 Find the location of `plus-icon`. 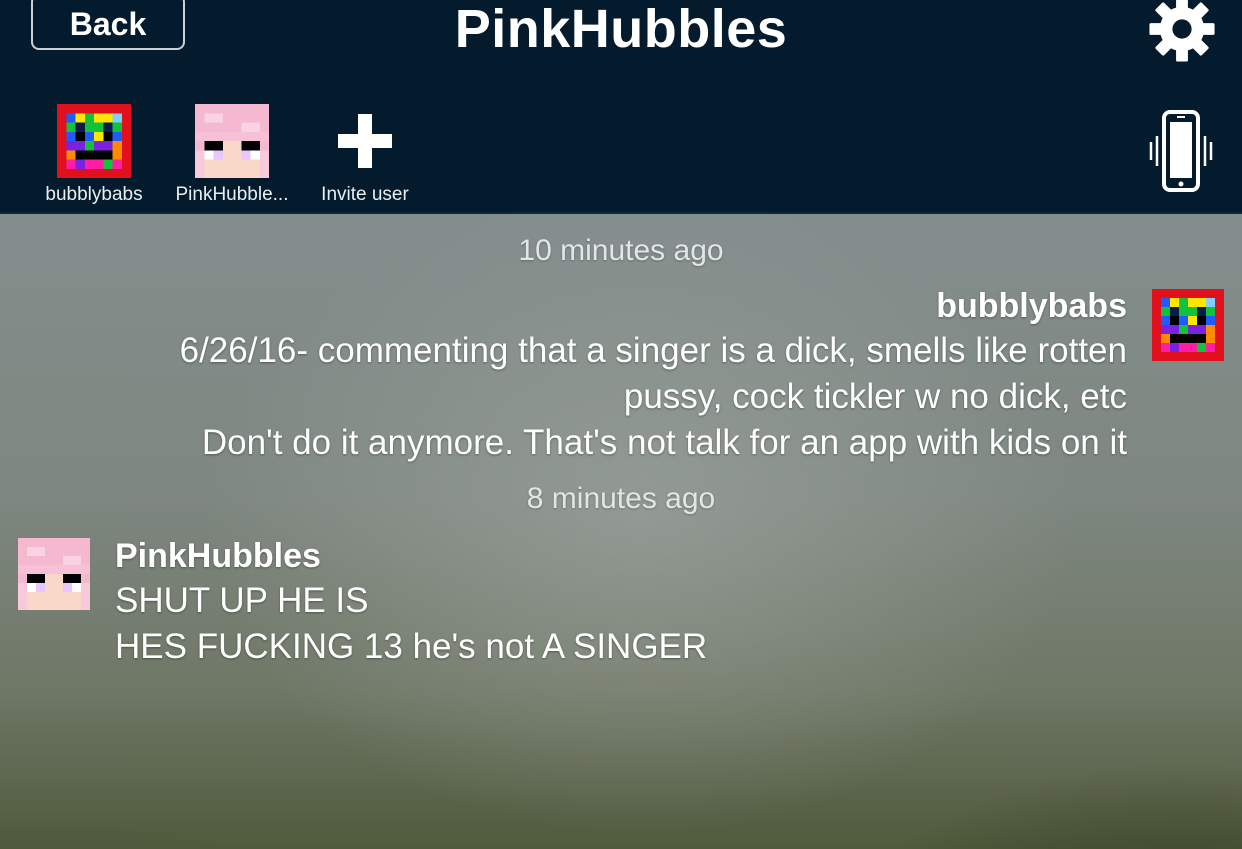

plus-icon is located at coordinates (365, 141).